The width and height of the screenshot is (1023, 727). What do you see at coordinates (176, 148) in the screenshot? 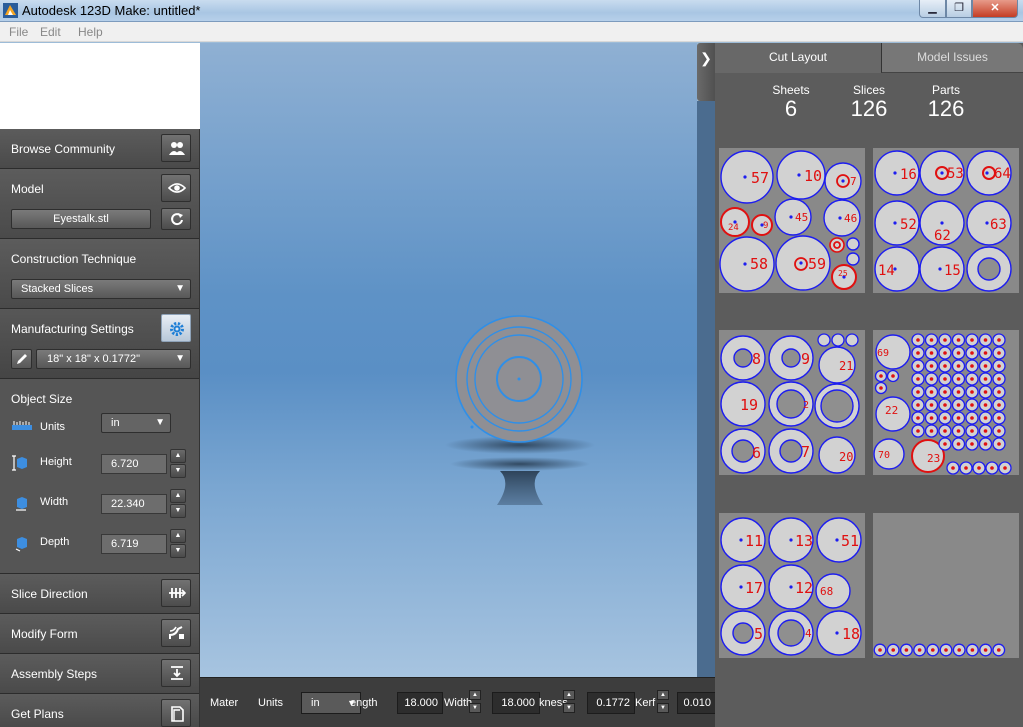
I see `browse-community-button` at bounding box center [176, 148].